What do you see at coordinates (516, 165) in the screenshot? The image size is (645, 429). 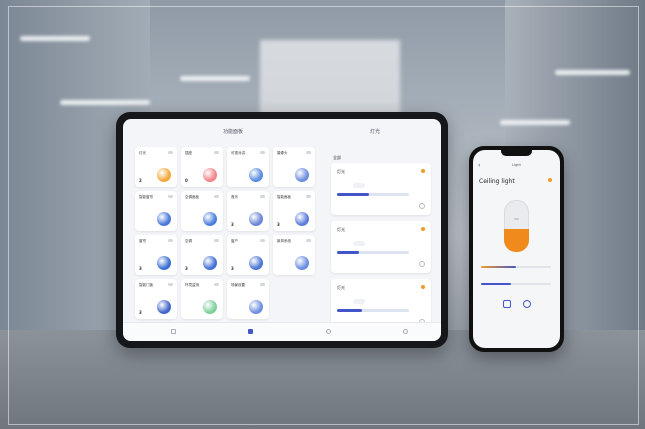 I see `phone-top-title: Light` at bounding box center [516, 165].